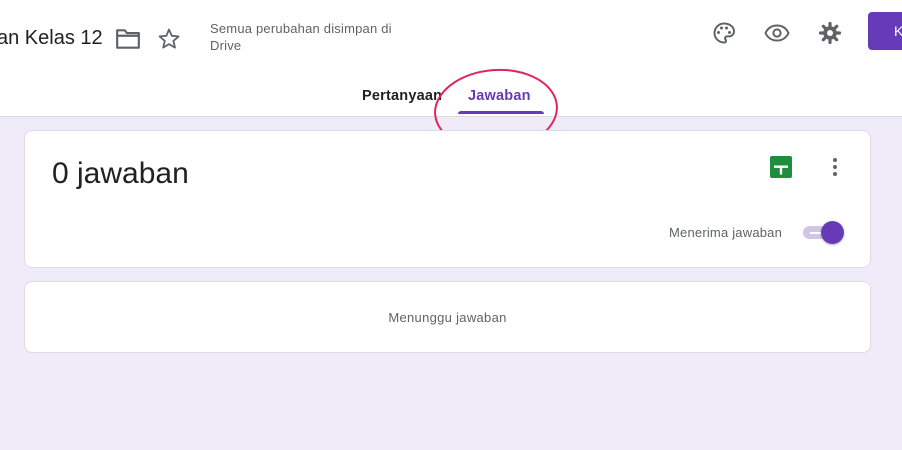  What do you see at coordinates (781, 167) in the screenshot?
I see `sheets-icon` at bounding box center [781, 167].